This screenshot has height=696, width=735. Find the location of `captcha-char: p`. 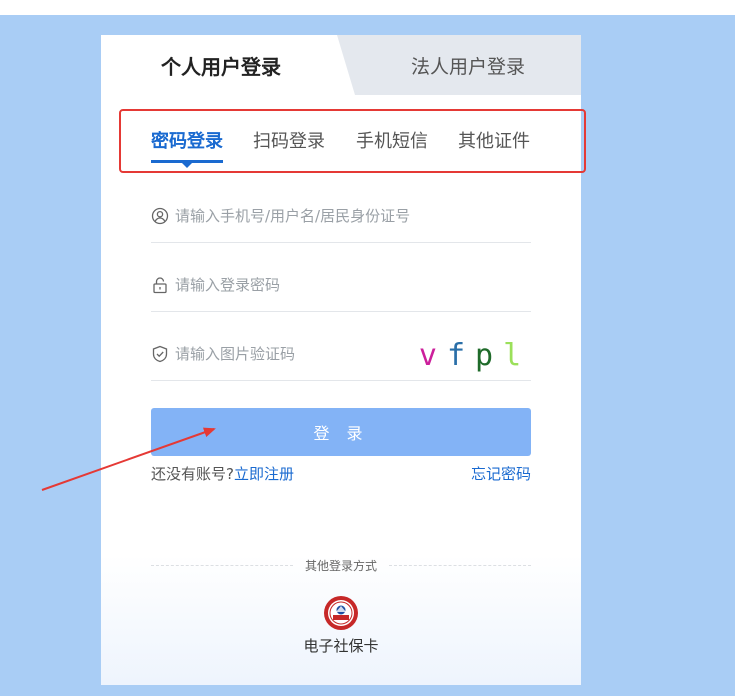

captcha-char: p is located at coordinates (489, 355).